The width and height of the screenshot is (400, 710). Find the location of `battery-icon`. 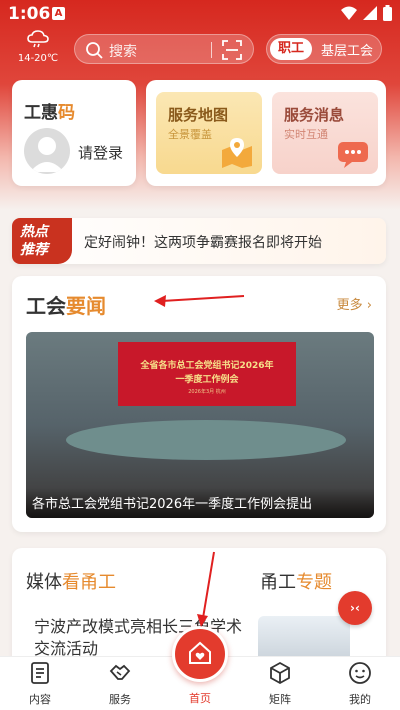

battery-icon is located at coordinates (387, 13).